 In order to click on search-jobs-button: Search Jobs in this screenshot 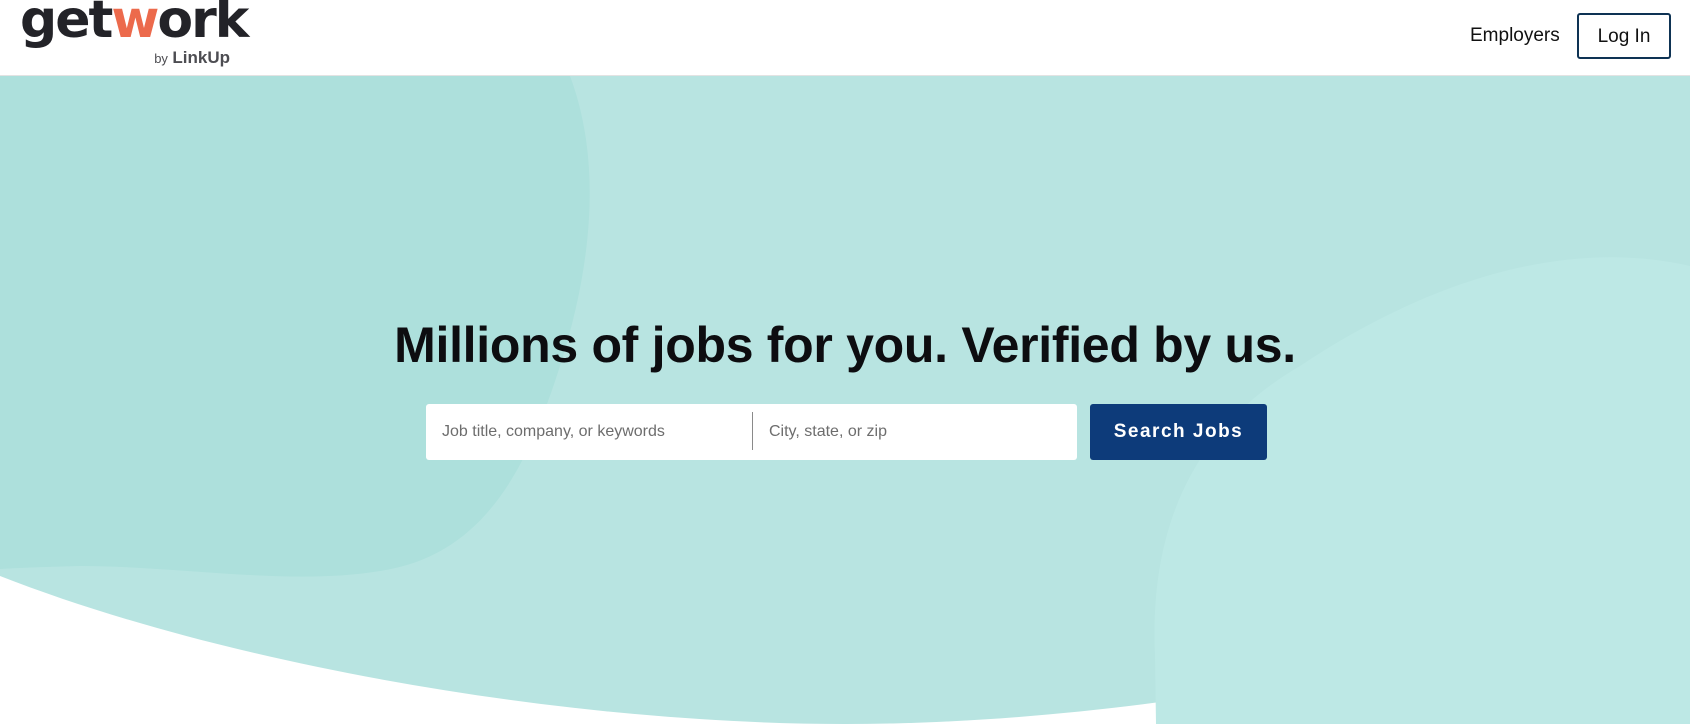, I will do `click(1178, 432)`.